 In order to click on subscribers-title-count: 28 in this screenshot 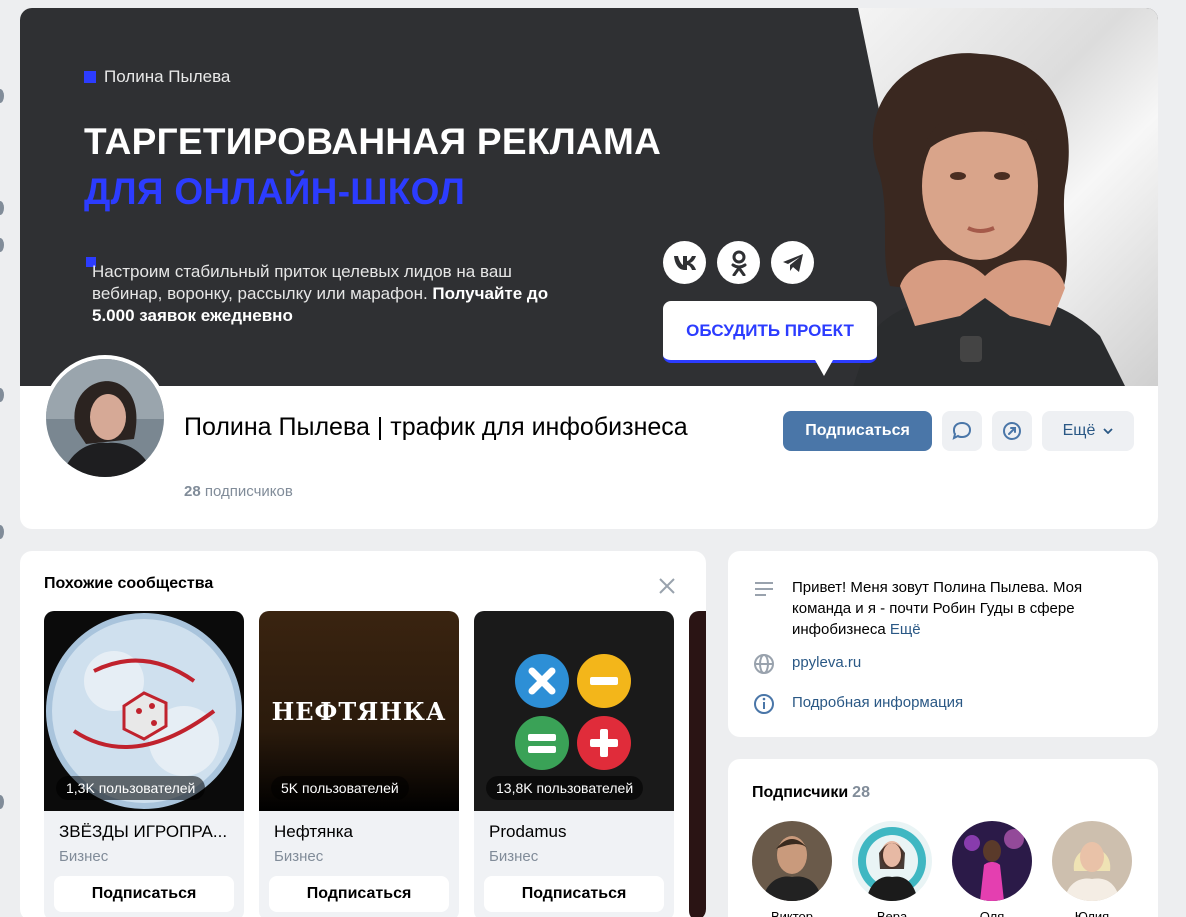, I will do `click(861, 792)`.